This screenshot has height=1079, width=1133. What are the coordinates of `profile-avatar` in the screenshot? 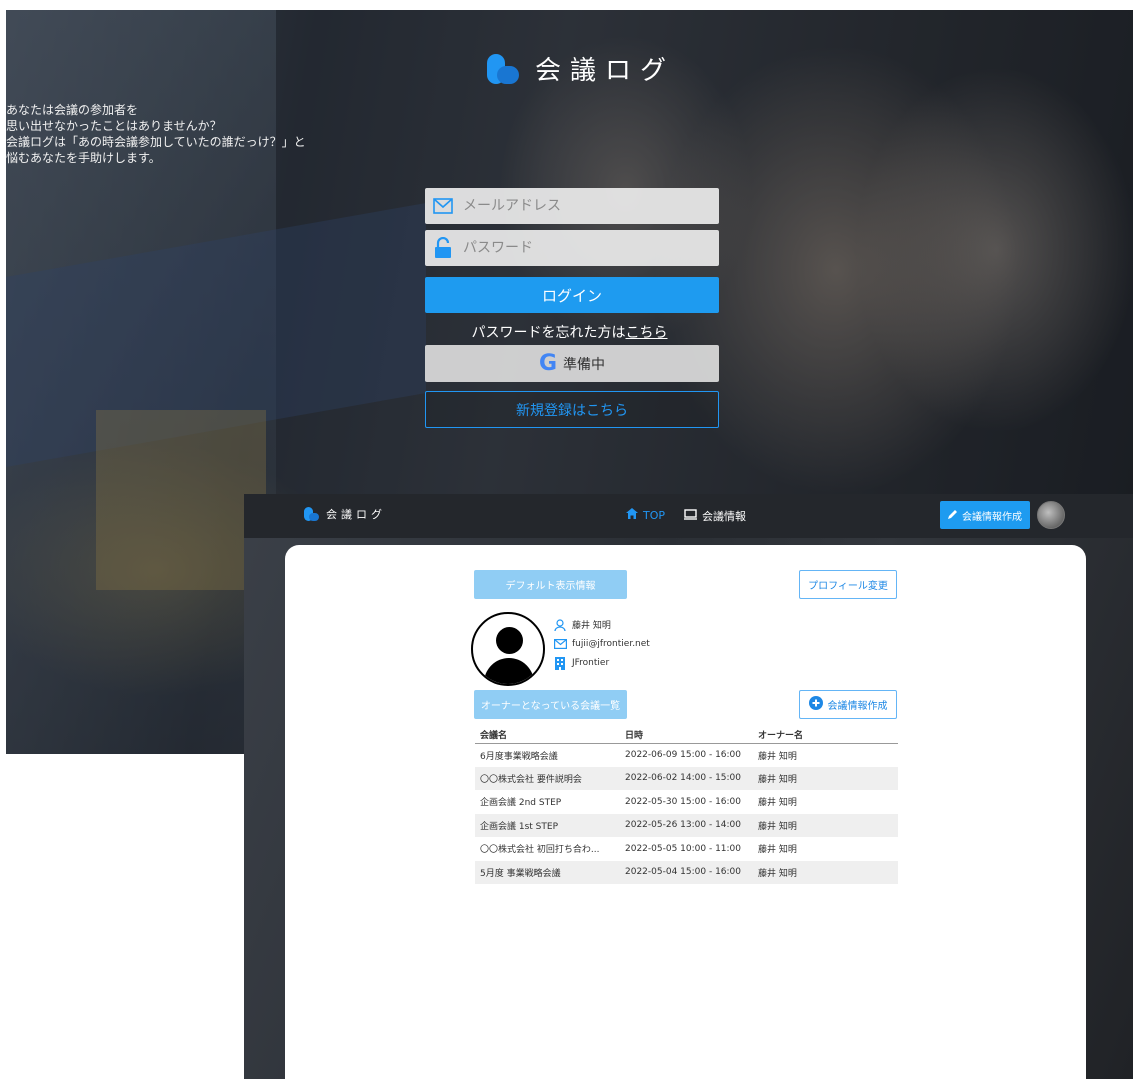 It's located at (508, 649).